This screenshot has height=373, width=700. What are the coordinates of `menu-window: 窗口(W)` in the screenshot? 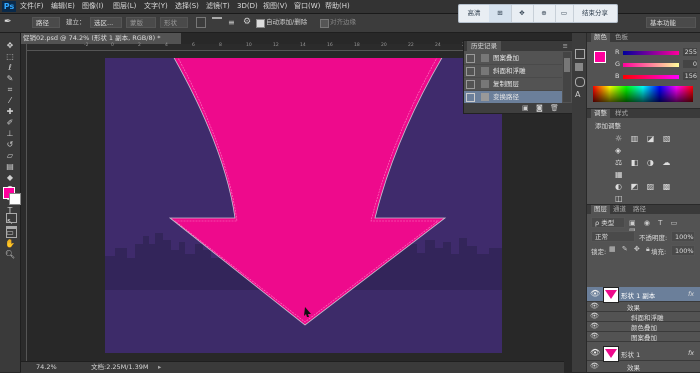 It's located at (307, 6).